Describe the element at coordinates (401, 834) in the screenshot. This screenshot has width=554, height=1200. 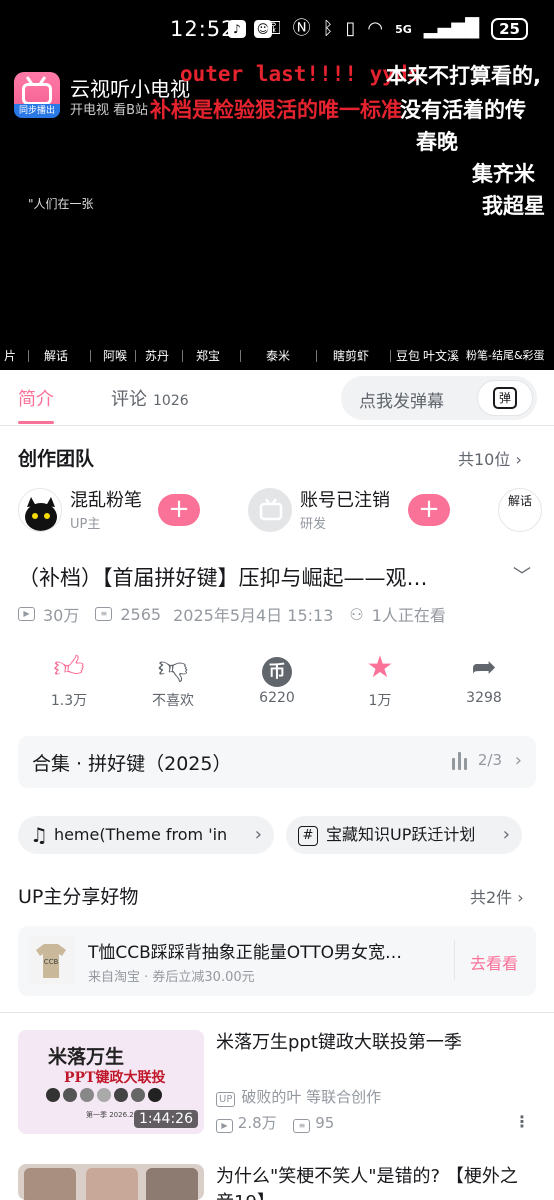
I see `tag-label: 宝藏知识UP跃迁计划` at that location.